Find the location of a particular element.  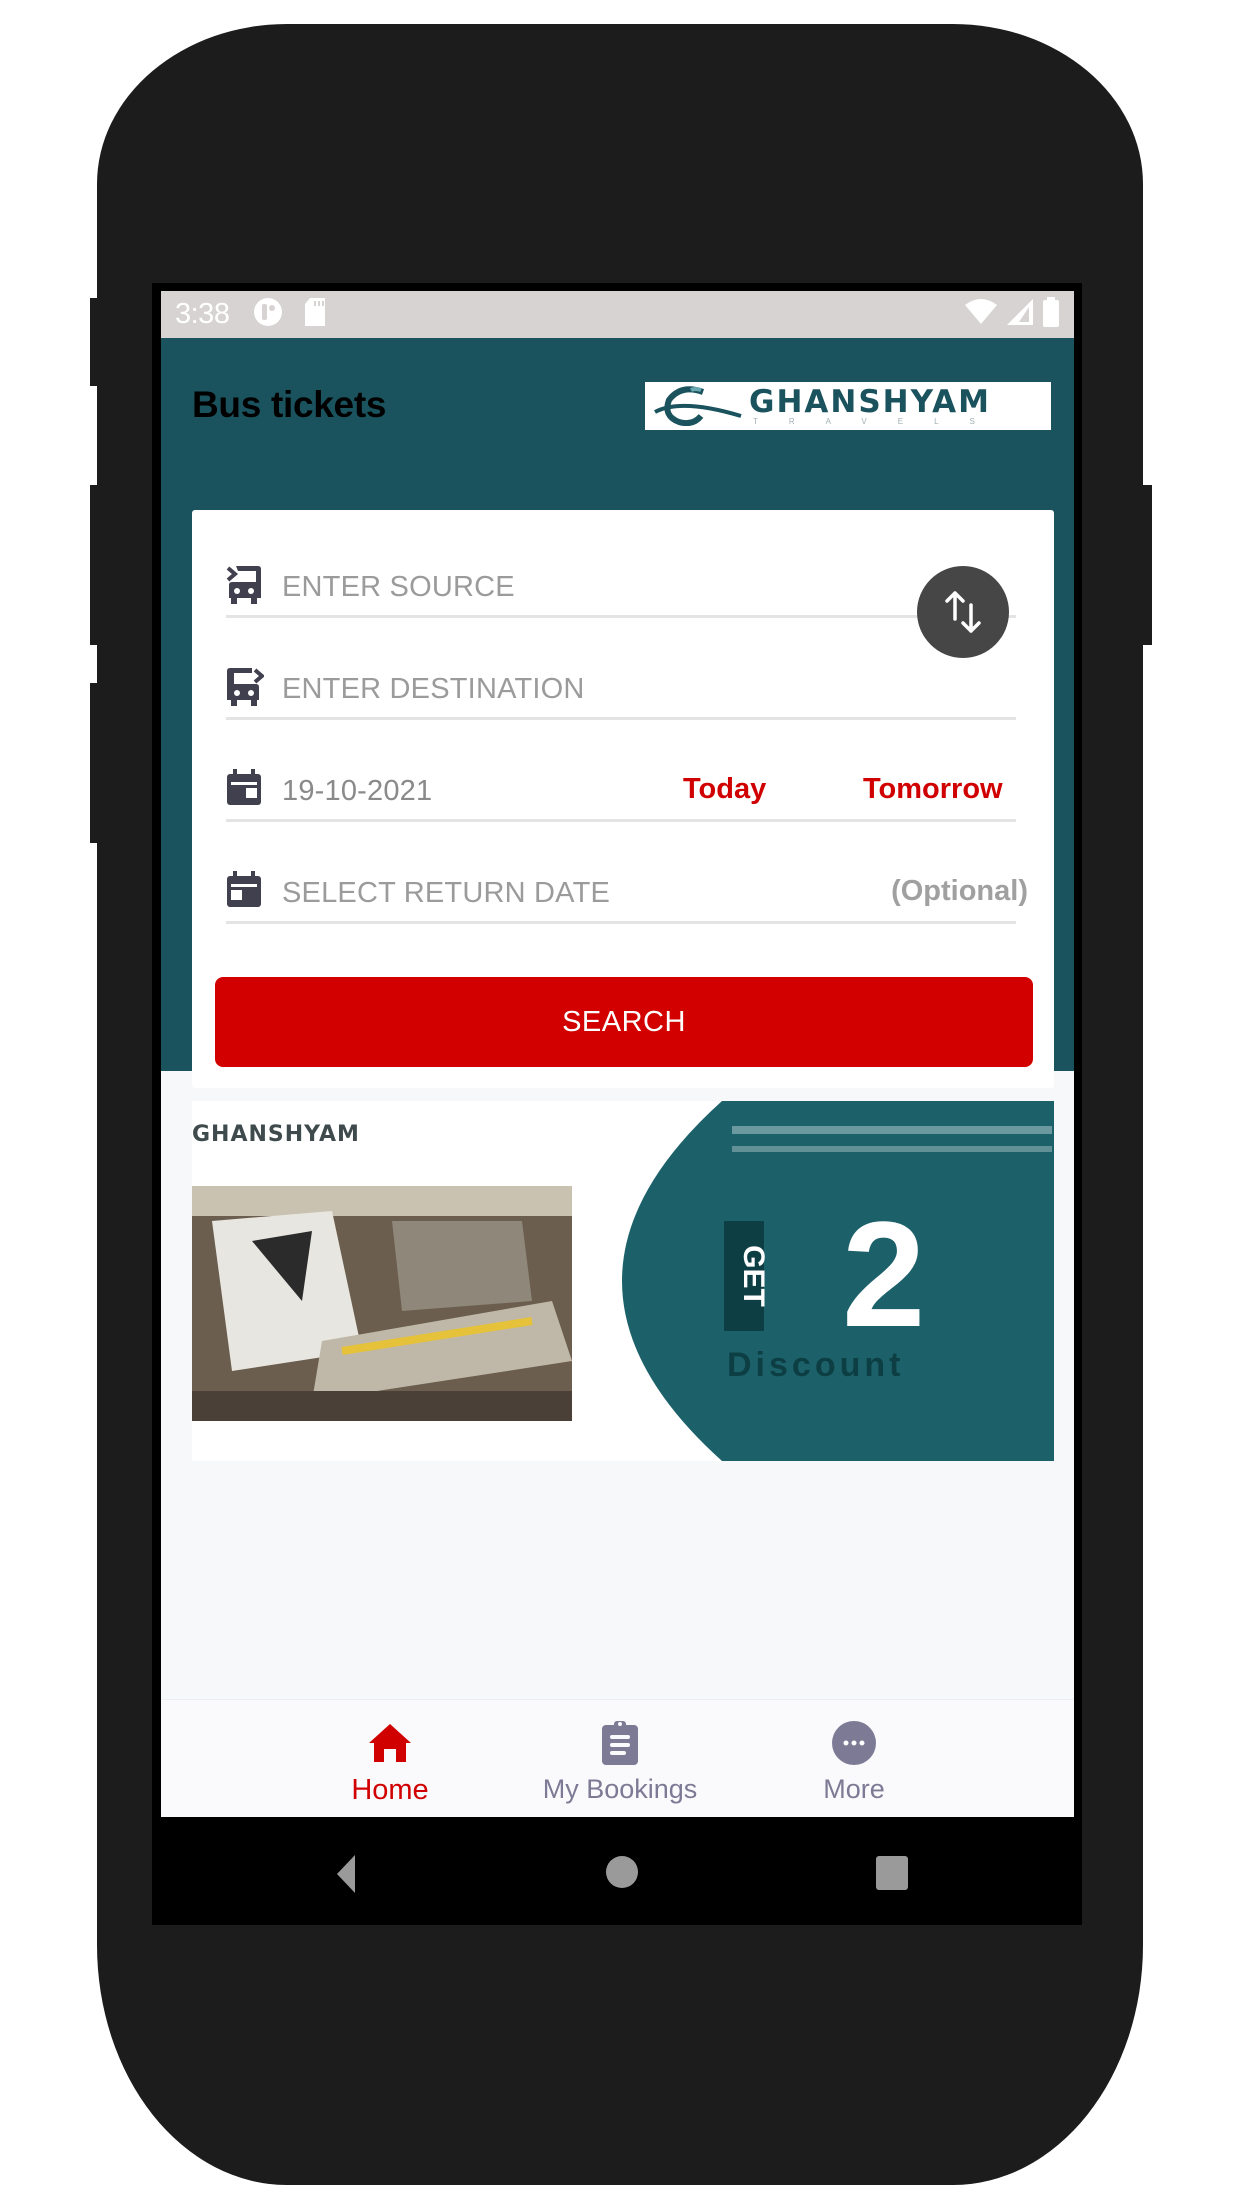

nav-item-home: Home is located at coordinates (390, 1758).